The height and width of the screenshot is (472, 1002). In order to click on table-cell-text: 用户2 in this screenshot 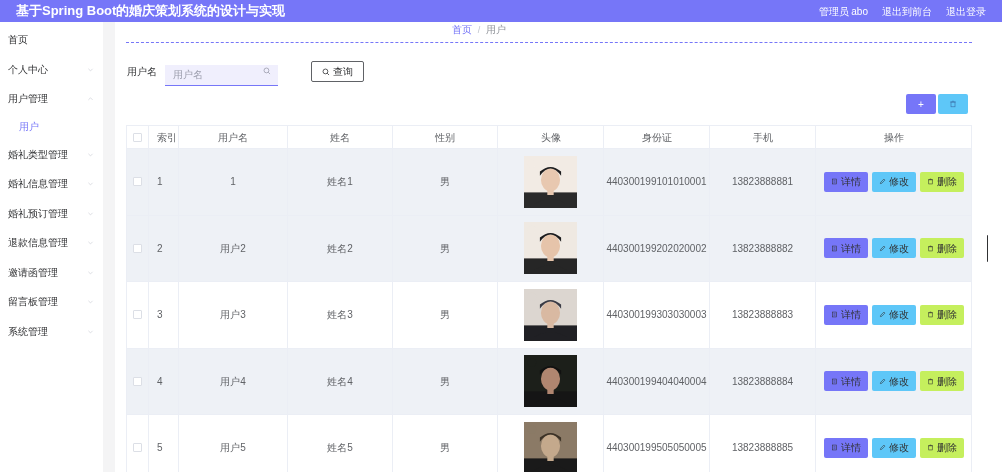, I will do `click(233, 248)`.